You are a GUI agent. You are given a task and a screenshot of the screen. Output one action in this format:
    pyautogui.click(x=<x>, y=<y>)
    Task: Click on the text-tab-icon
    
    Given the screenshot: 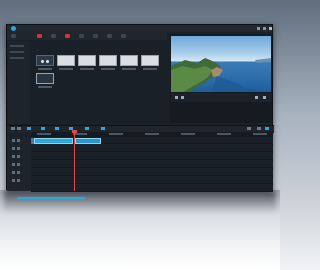 What is the action you would take?
    pyautogui.click(x=53, y=36)
    